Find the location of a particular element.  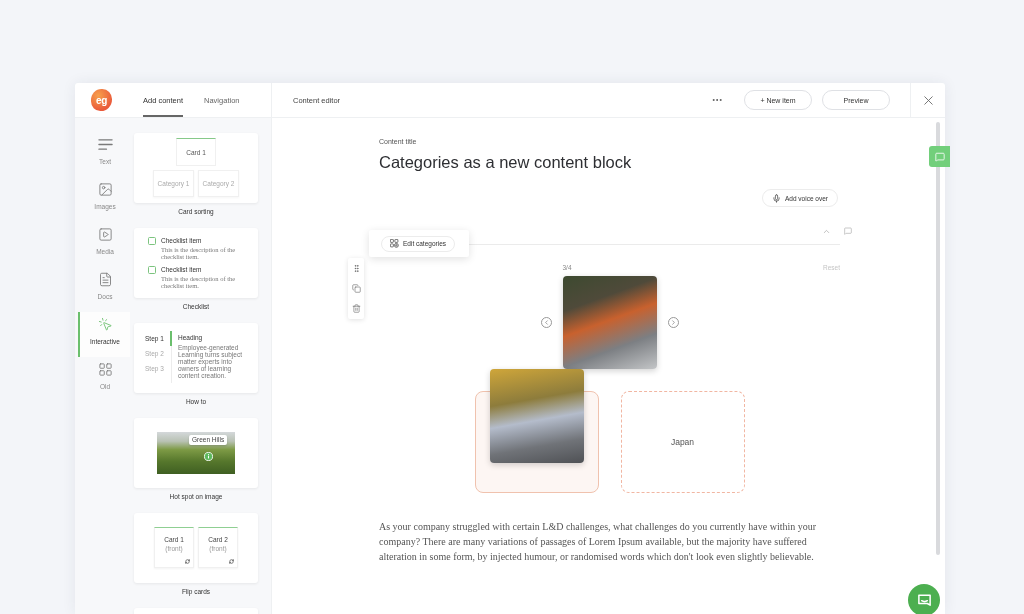

microphone-icon is located at coordinates (776, 198).